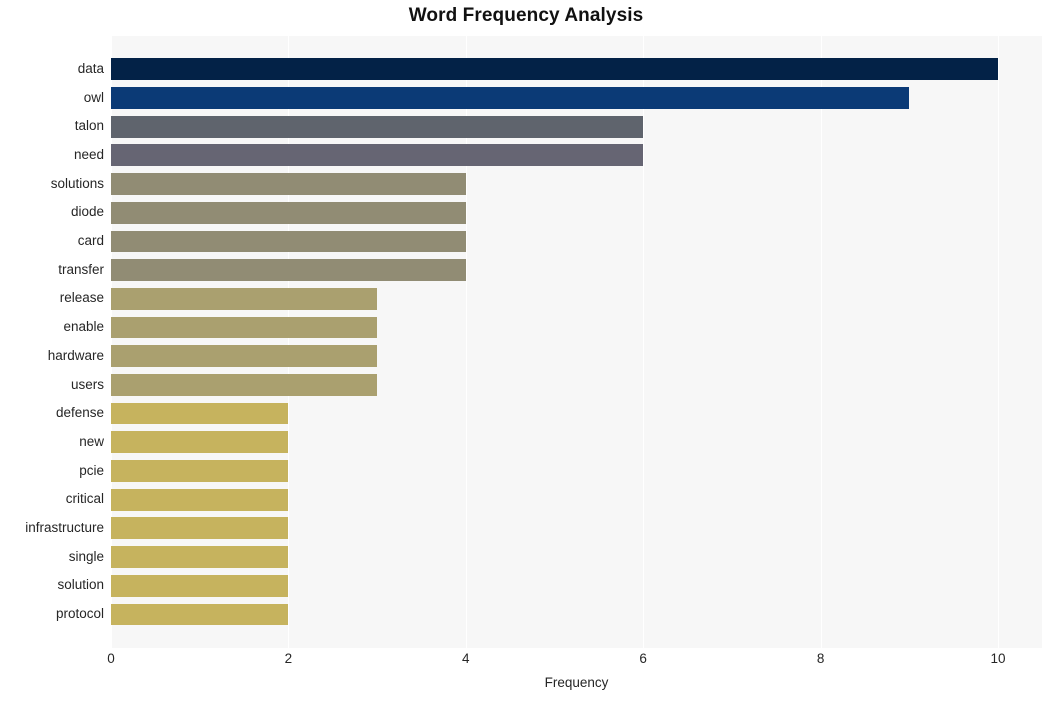 Image resolution: width=1052 pixels, height=701 pixels. What do you see at coordinates (77, 183) in the screenshot?
I see `y-axis-label-solutions: solutions` at bounding box center [77, 183].